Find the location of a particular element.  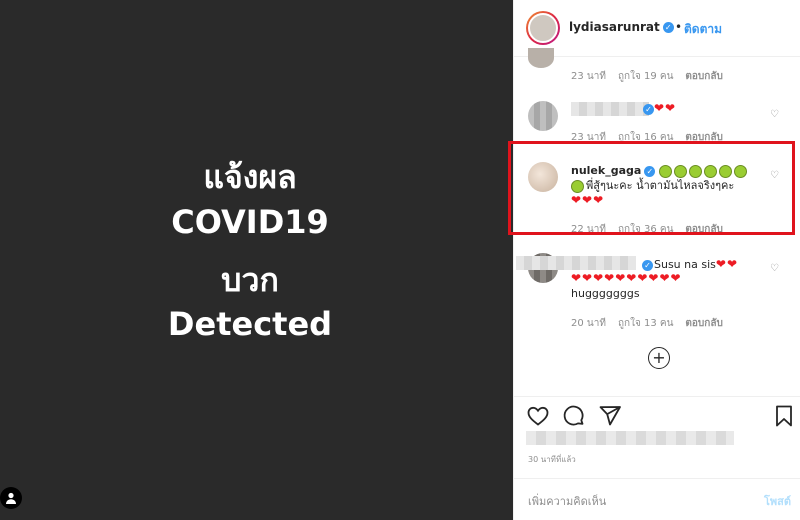

post-line-1: แจ้งผล is located at coordinates (250, 177).